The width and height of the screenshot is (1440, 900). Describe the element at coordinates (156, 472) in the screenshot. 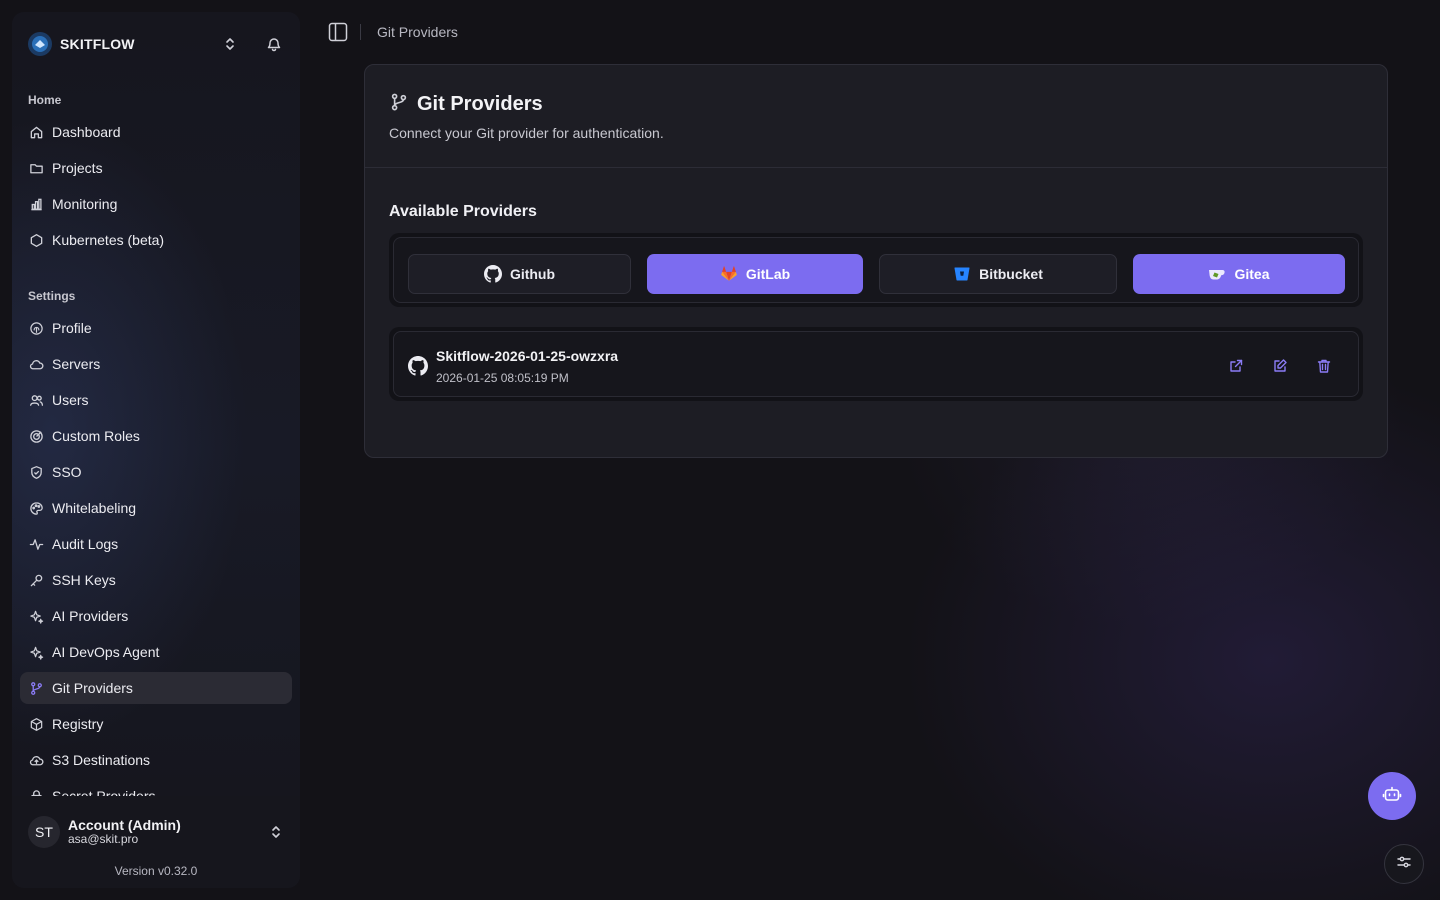

I see `sidebar-item-sso: SSO` at that location.